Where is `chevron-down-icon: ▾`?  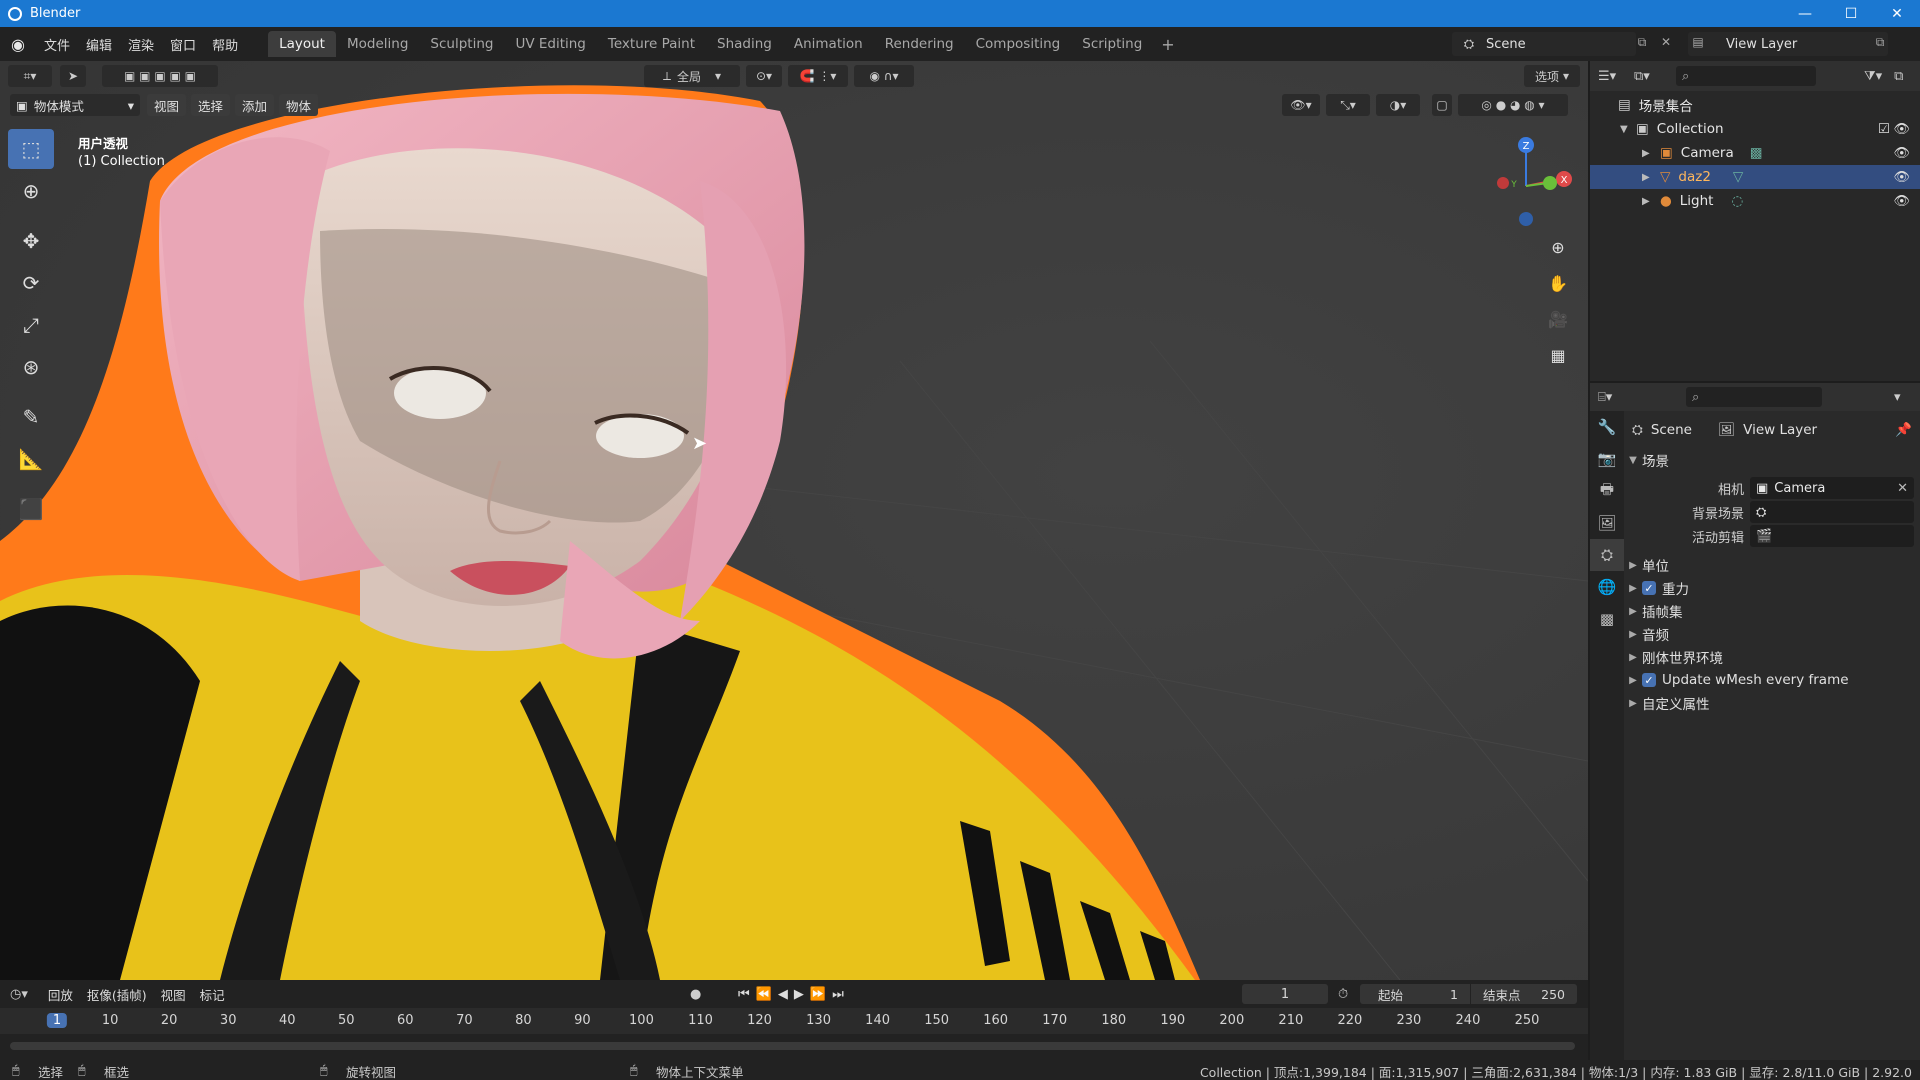 chevron-down-icon: ▾ is located at coordinates (1897, 397).